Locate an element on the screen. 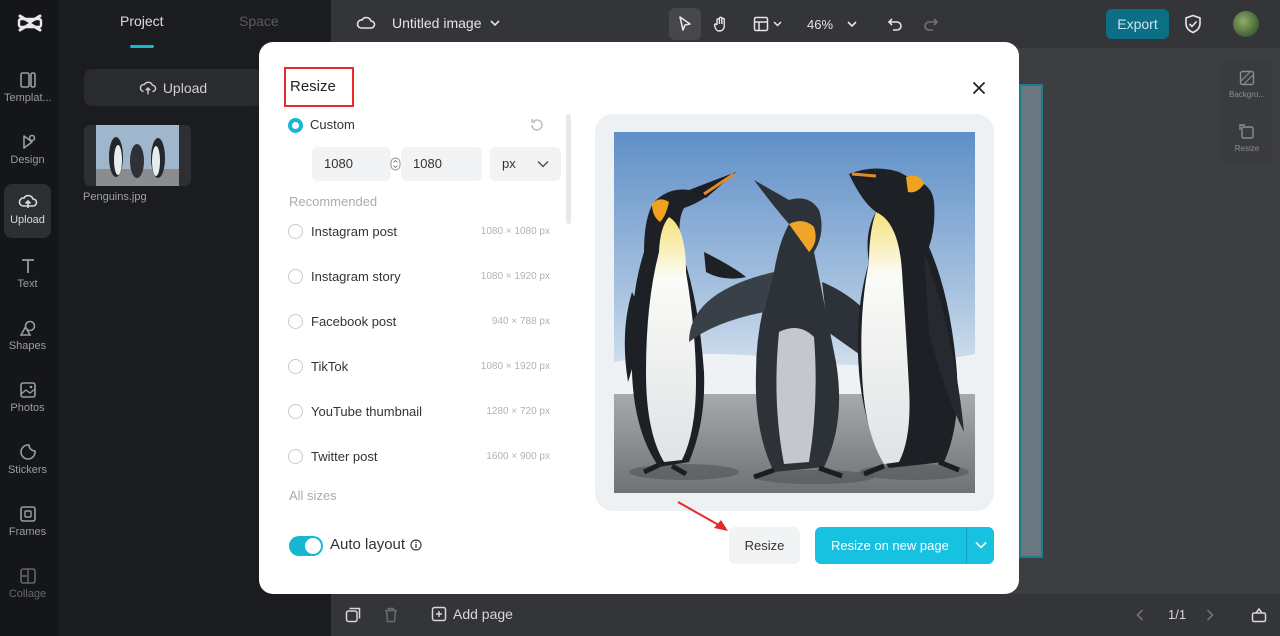  option-twitter-post: Twitter post 1600 × 900 px is located at coordinates (419, 457).